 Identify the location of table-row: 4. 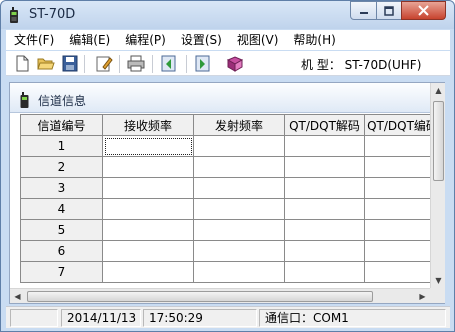
(225, 209).